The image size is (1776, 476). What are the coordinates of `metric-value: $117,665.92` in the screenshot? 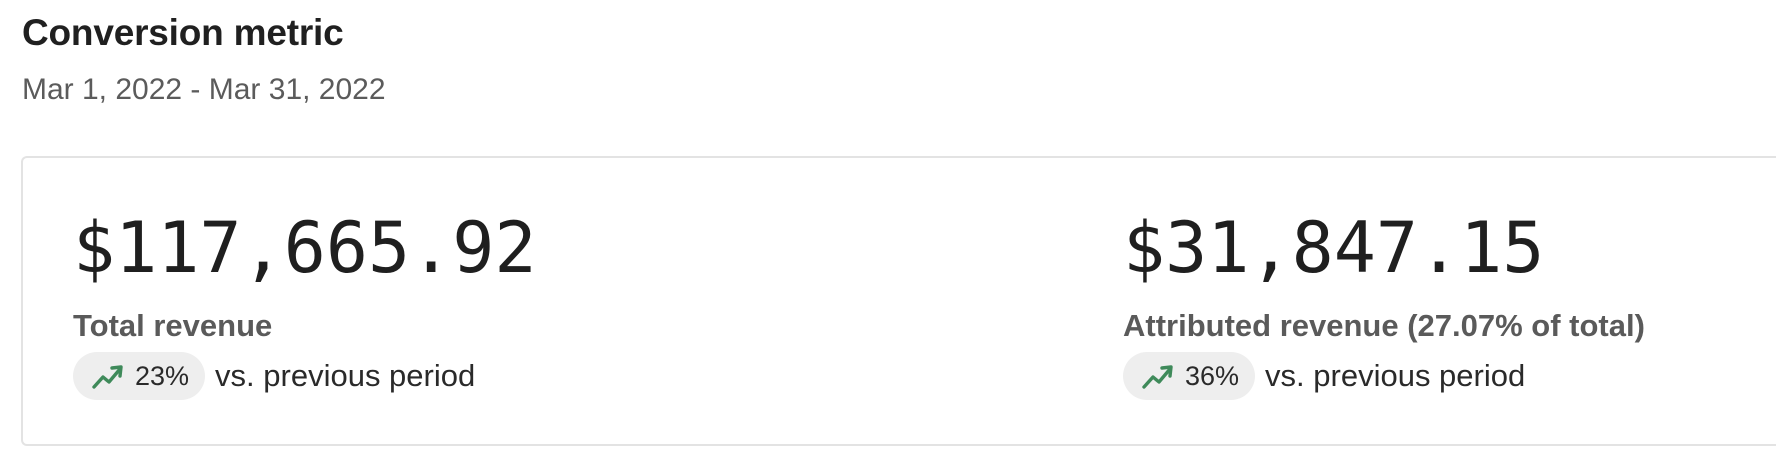 It's located at (305, 248).